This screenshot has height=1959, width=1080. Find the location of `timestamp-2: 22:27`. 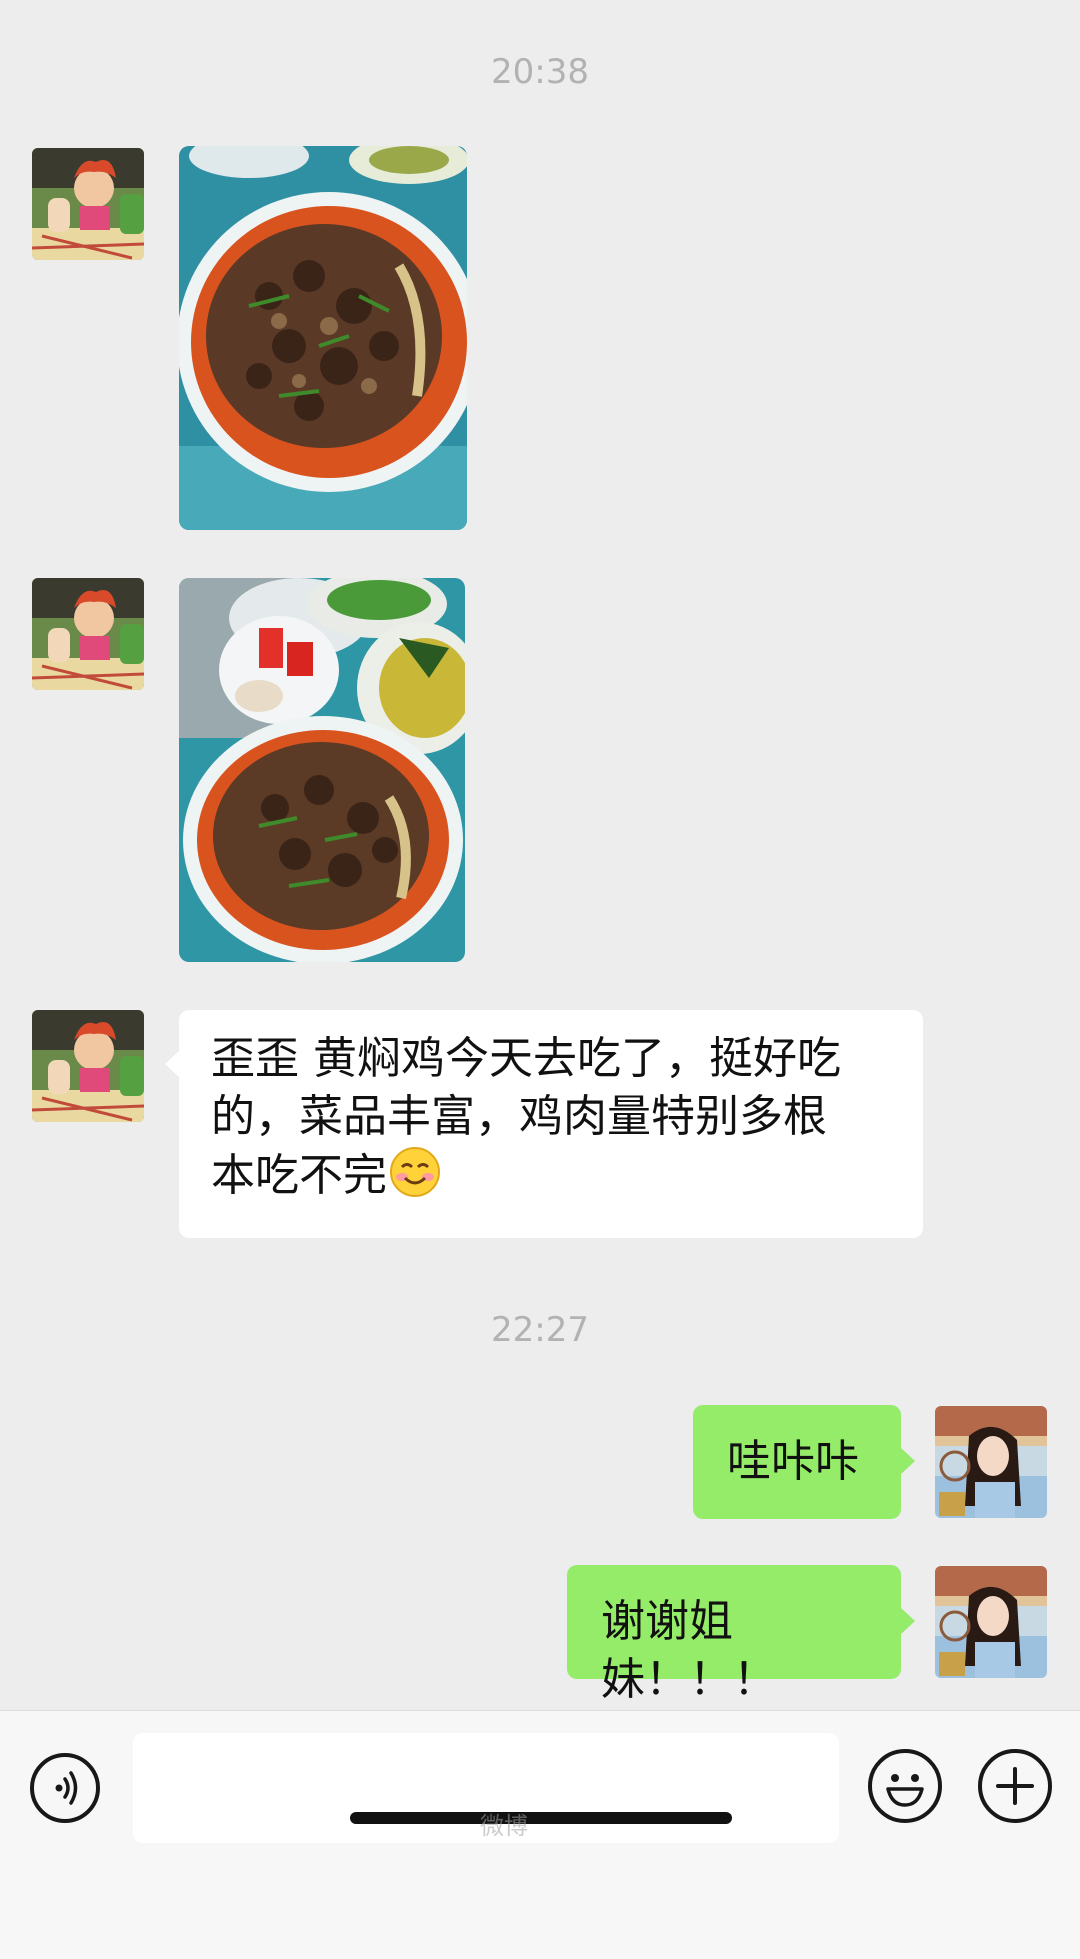

timestamp-2: 22:27 is located at coordinates (540, 1330).